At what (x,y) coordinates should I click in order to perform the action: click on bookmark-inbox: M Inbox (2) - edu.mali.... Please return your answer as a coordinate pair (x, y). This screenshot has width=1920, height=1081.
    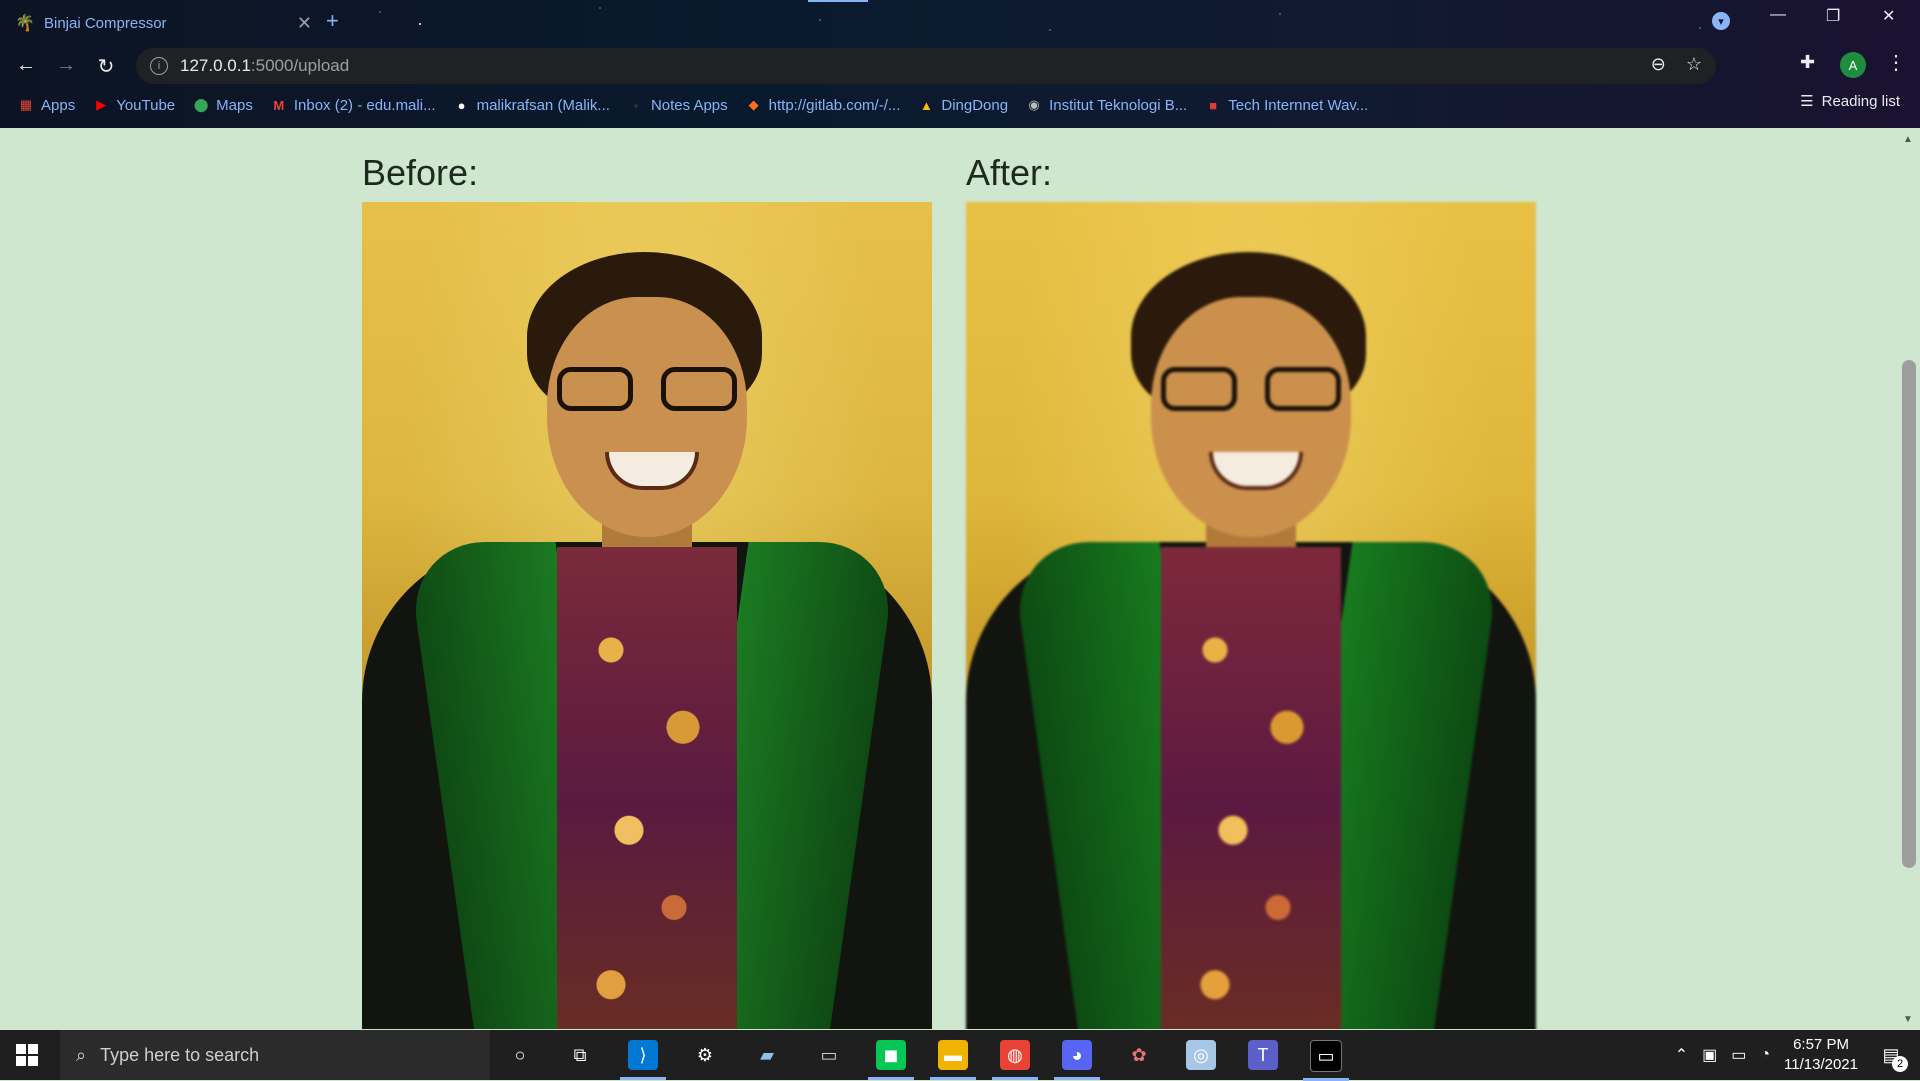
    Looking at the image, I should click on (353, 105).